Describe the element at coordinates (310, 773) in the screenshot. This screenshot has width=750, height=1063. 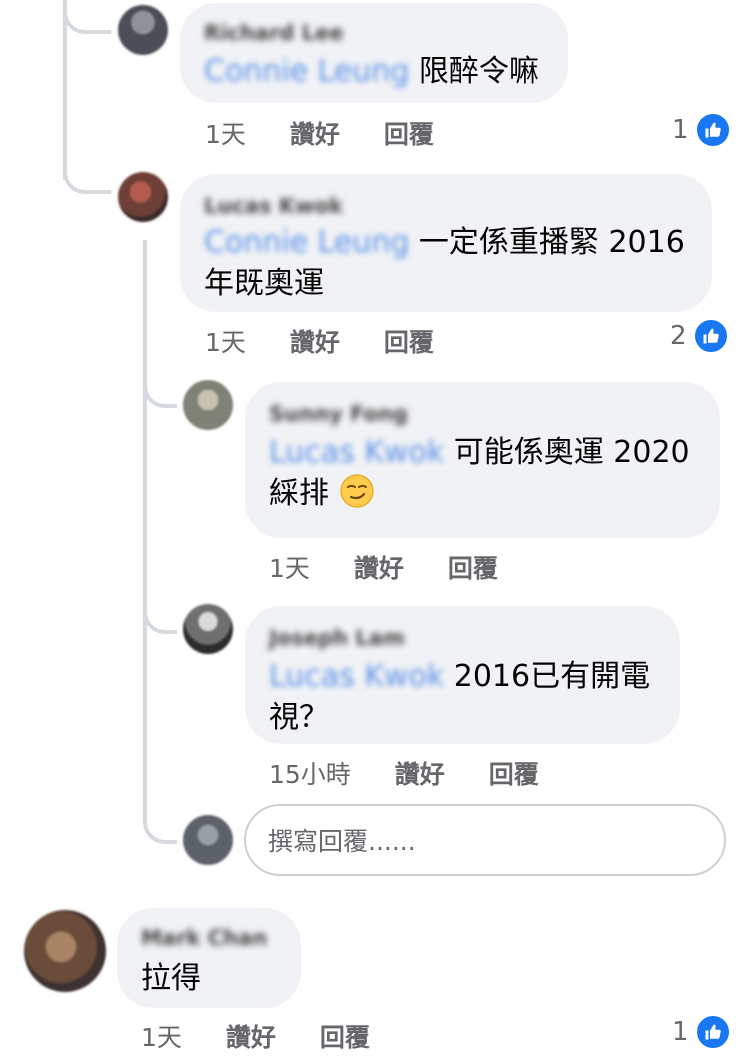
I see `comment-timestamp: 15小時` at that location.